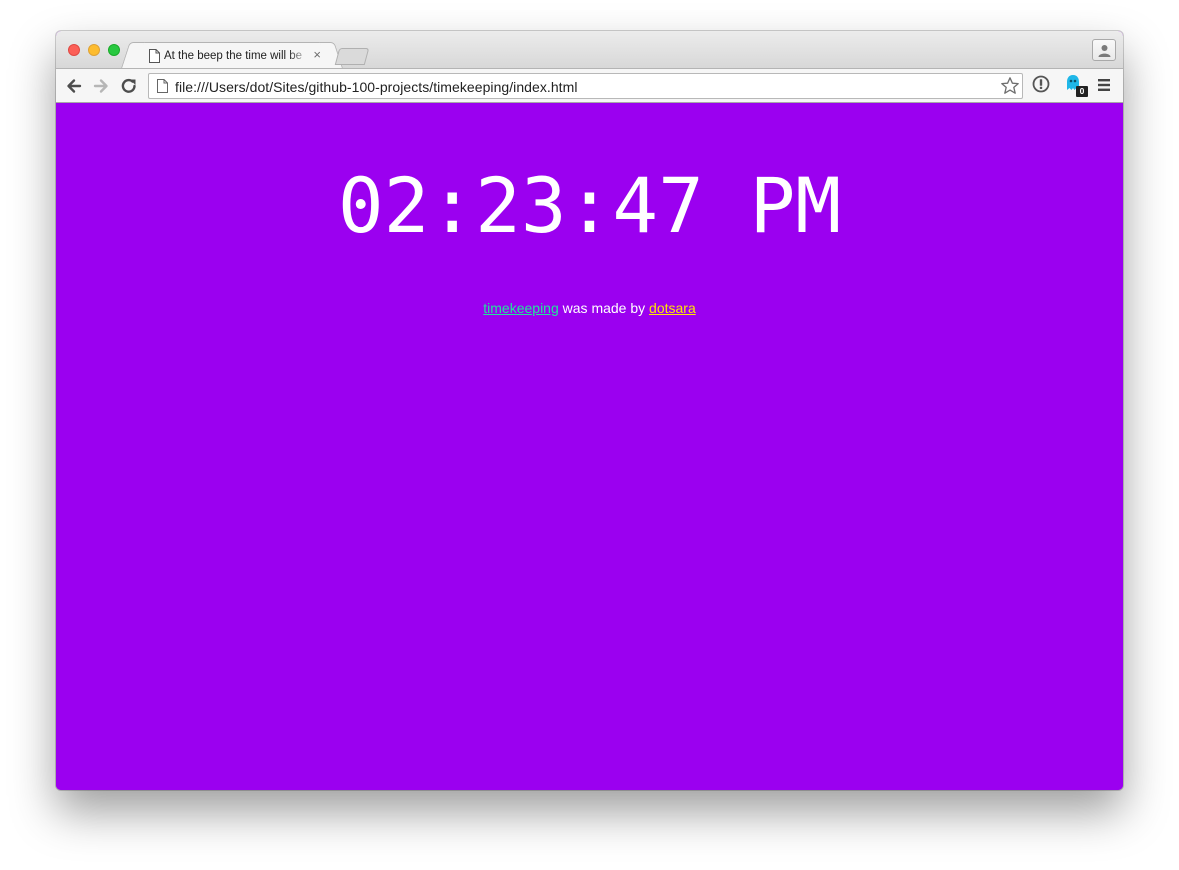 The image size is (1179, 870). I want to click on profile-icon, so click(1104, 51).